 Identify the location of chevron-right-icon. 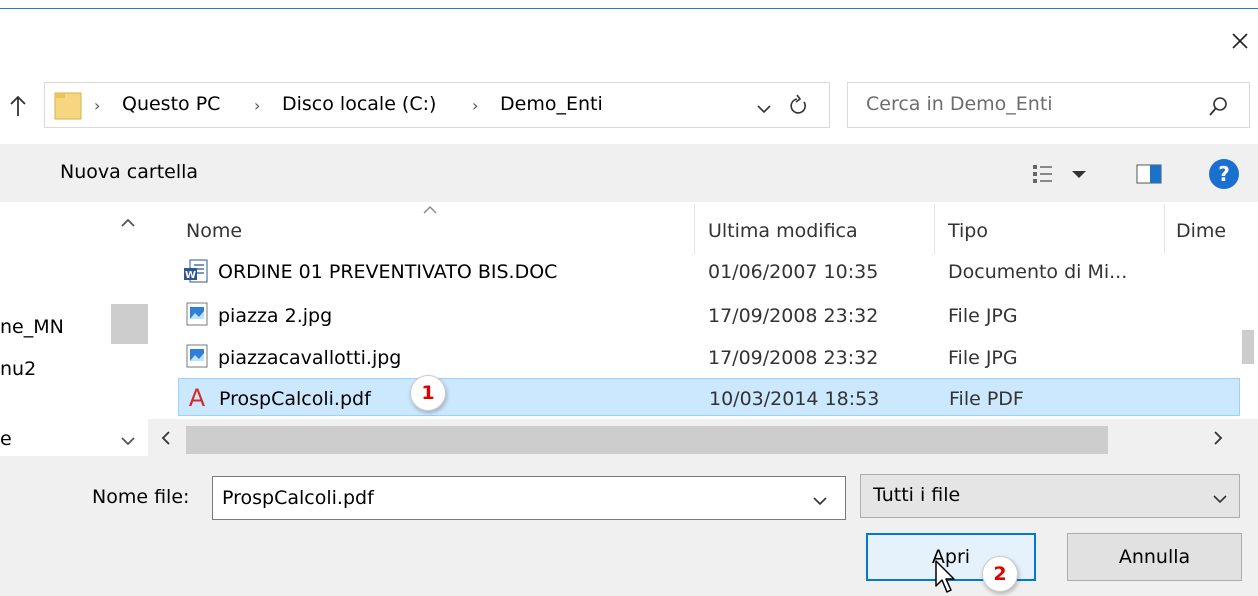
(1218, 438).